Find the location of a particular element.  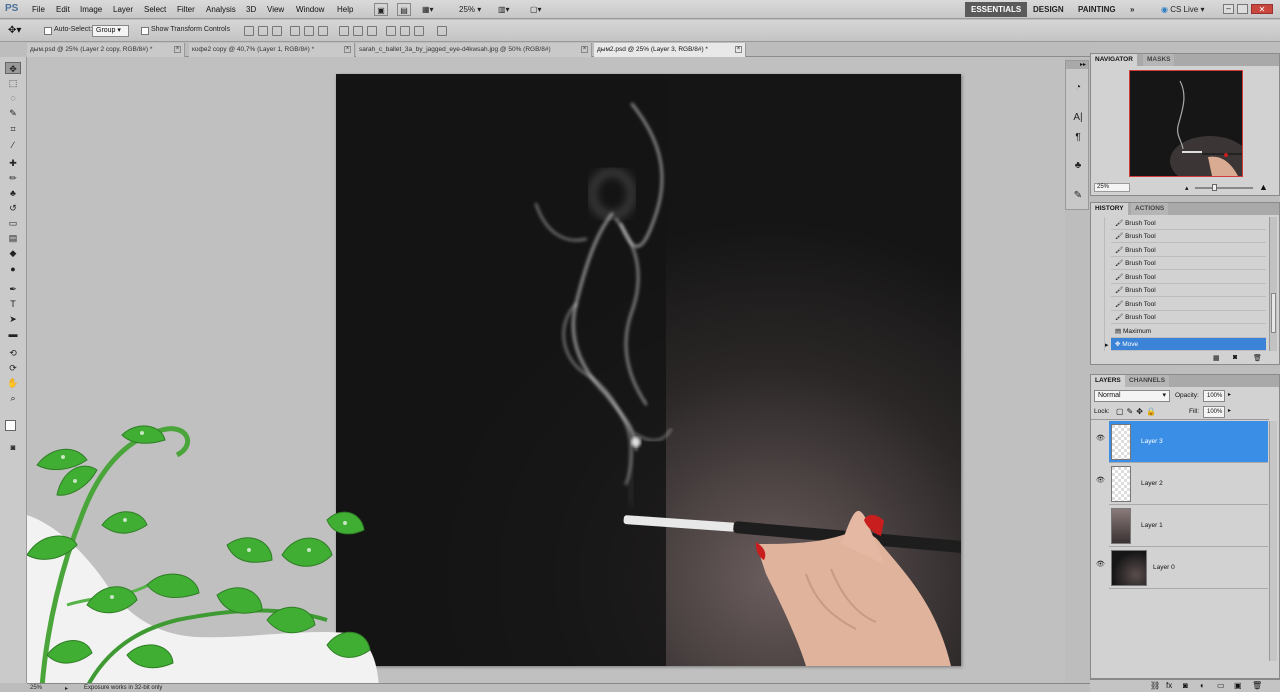

tab-kofe2: кофе2 copy @ 40,7% (Layer 1, RGB/8#) * × is located at coordinates (272, 50).